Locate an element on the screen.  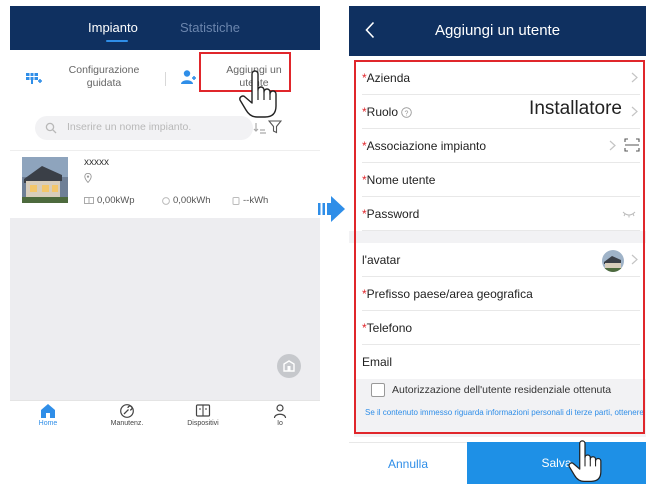
search-icon is located at coordinates (51, 128).